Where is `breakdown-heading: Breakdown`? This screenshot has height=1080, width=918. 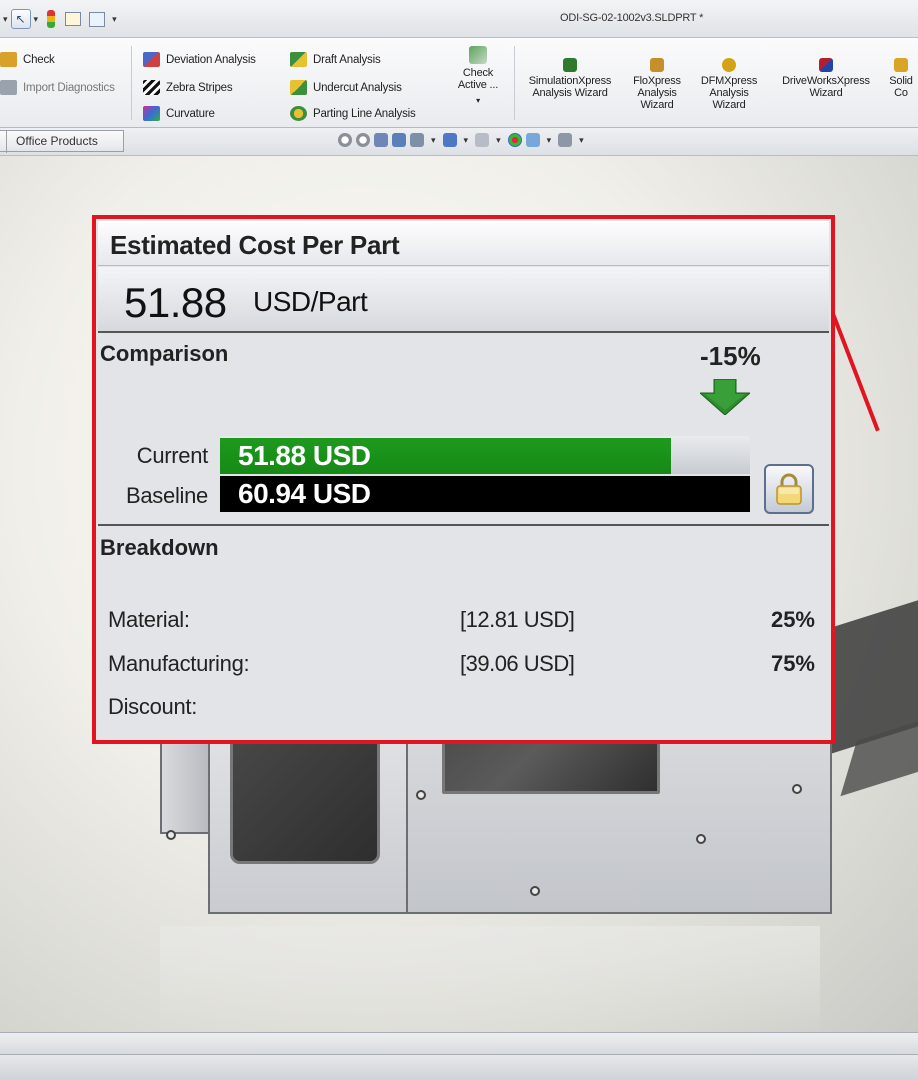
breakdown-heading: Breakdown is located at coordinates (159, 547).